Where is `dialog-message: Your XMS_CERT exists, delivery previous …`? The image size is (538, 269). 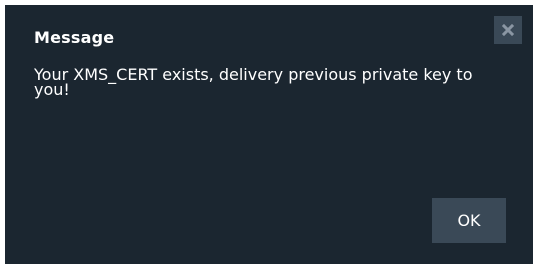
dialog-message: Your XMS_CERT exists, delivery previous … is located at coordinates (253, 82).